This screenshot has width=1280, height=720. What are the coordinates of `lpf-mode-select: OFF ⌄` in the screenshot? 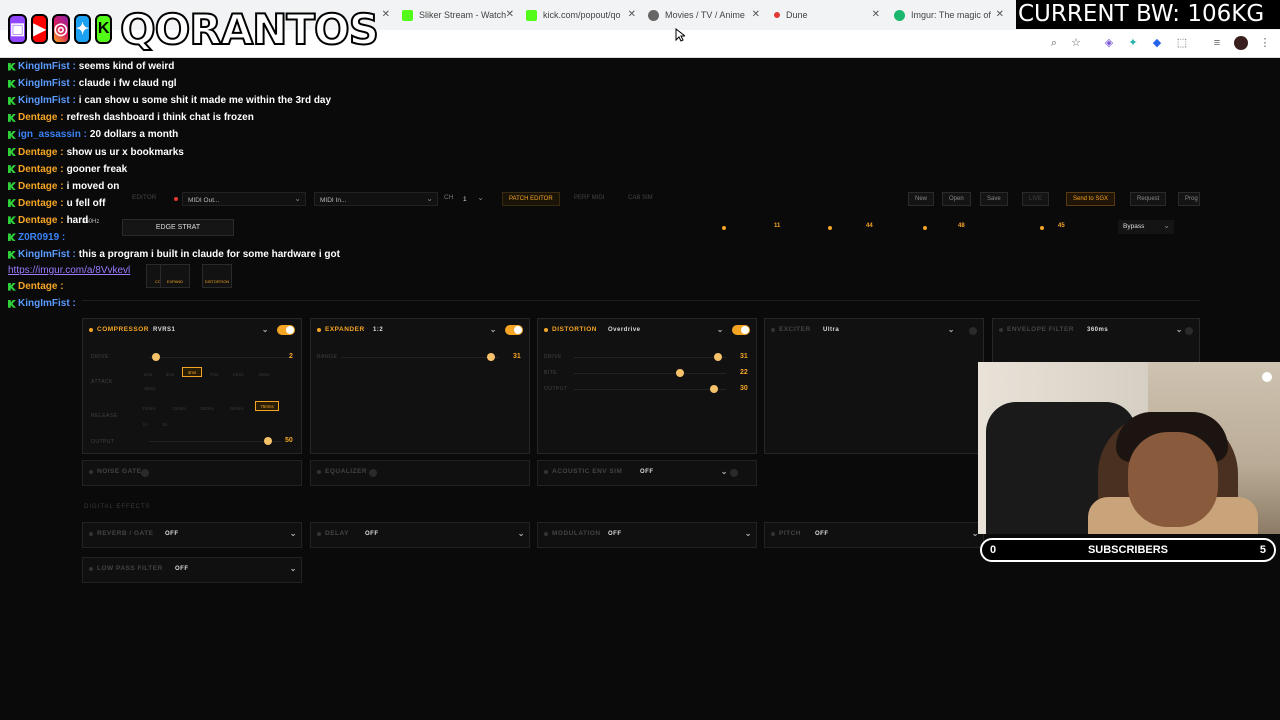 It's located at (236, 570).